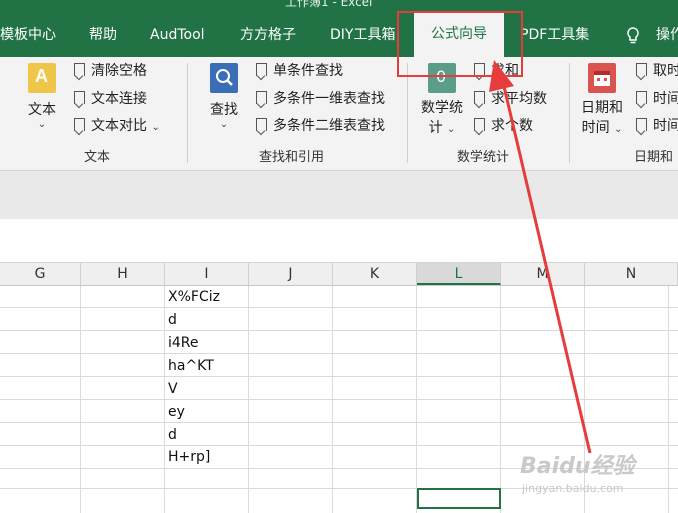  I want to click on average-item: 求平均数, so click(510, 99).